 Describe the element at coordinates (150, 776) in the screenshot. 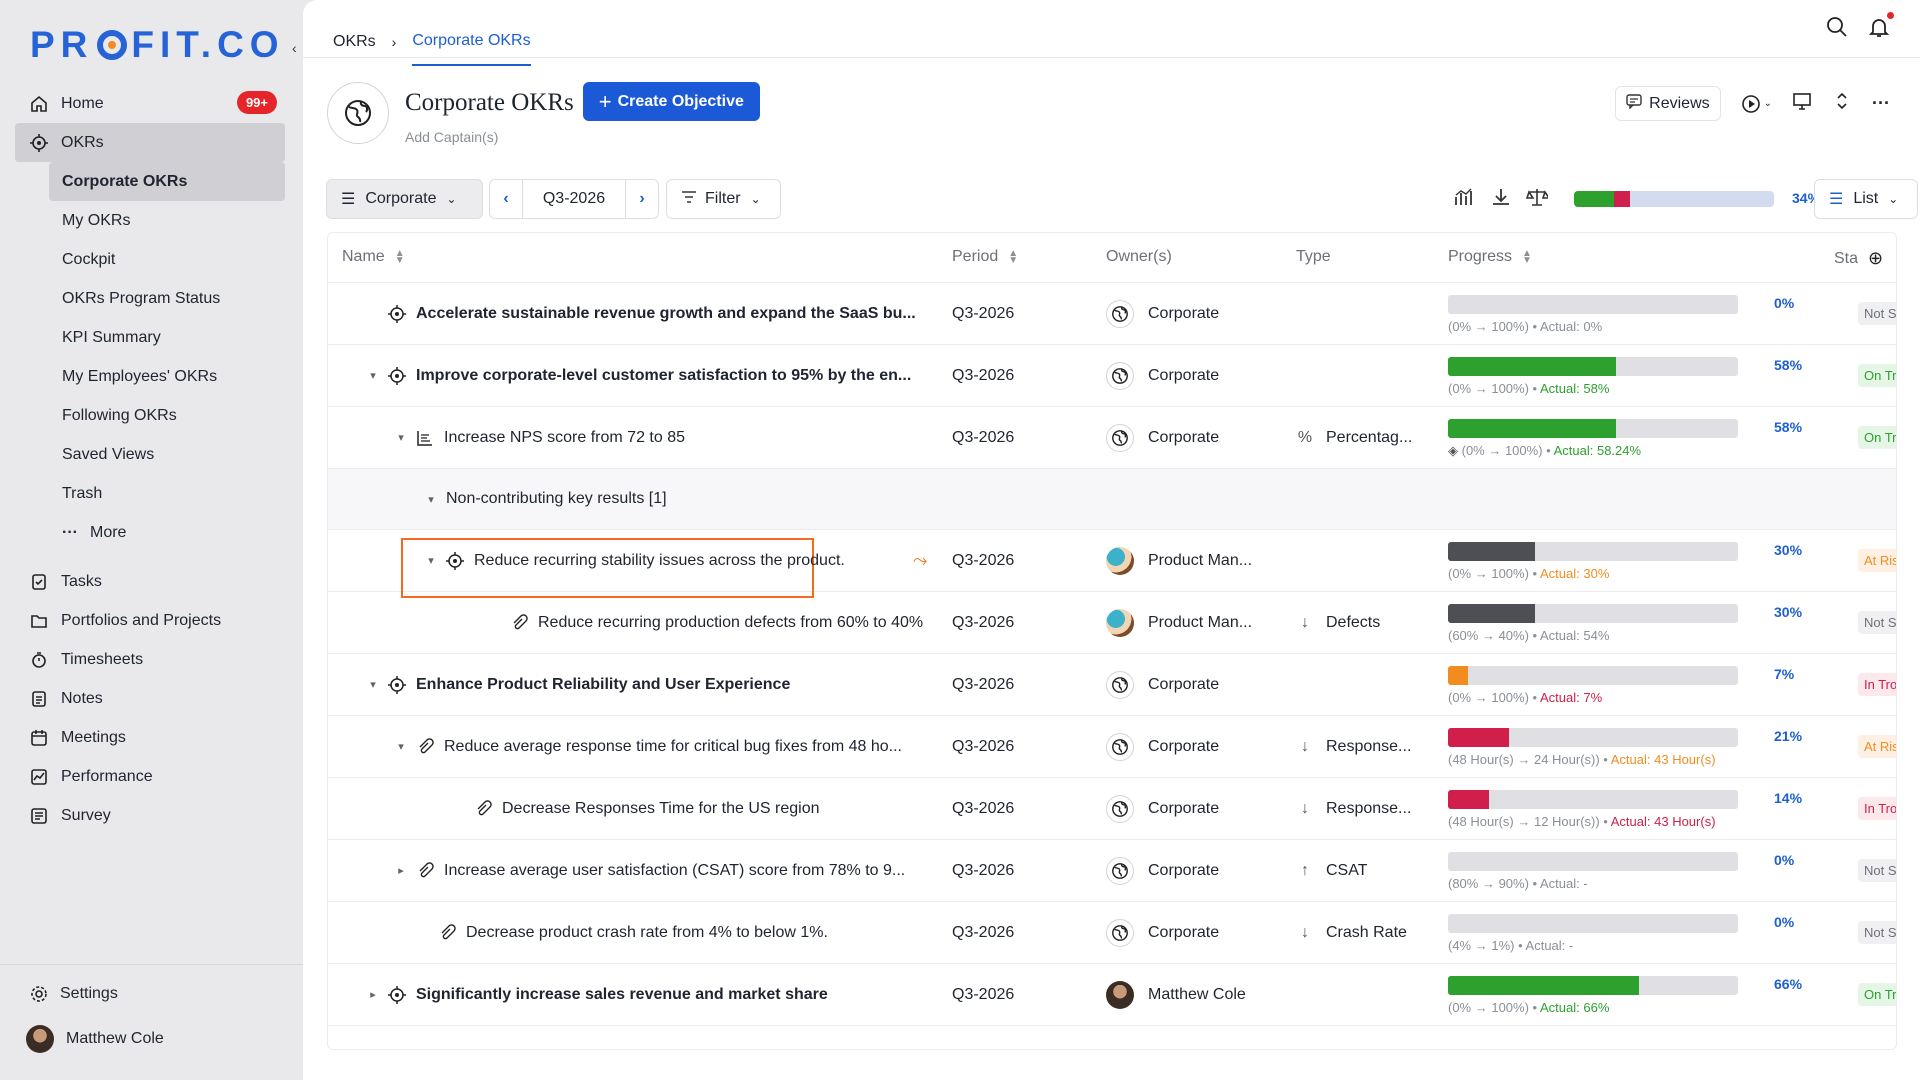

I see `sidebar-item-performance: Performance` at that location.